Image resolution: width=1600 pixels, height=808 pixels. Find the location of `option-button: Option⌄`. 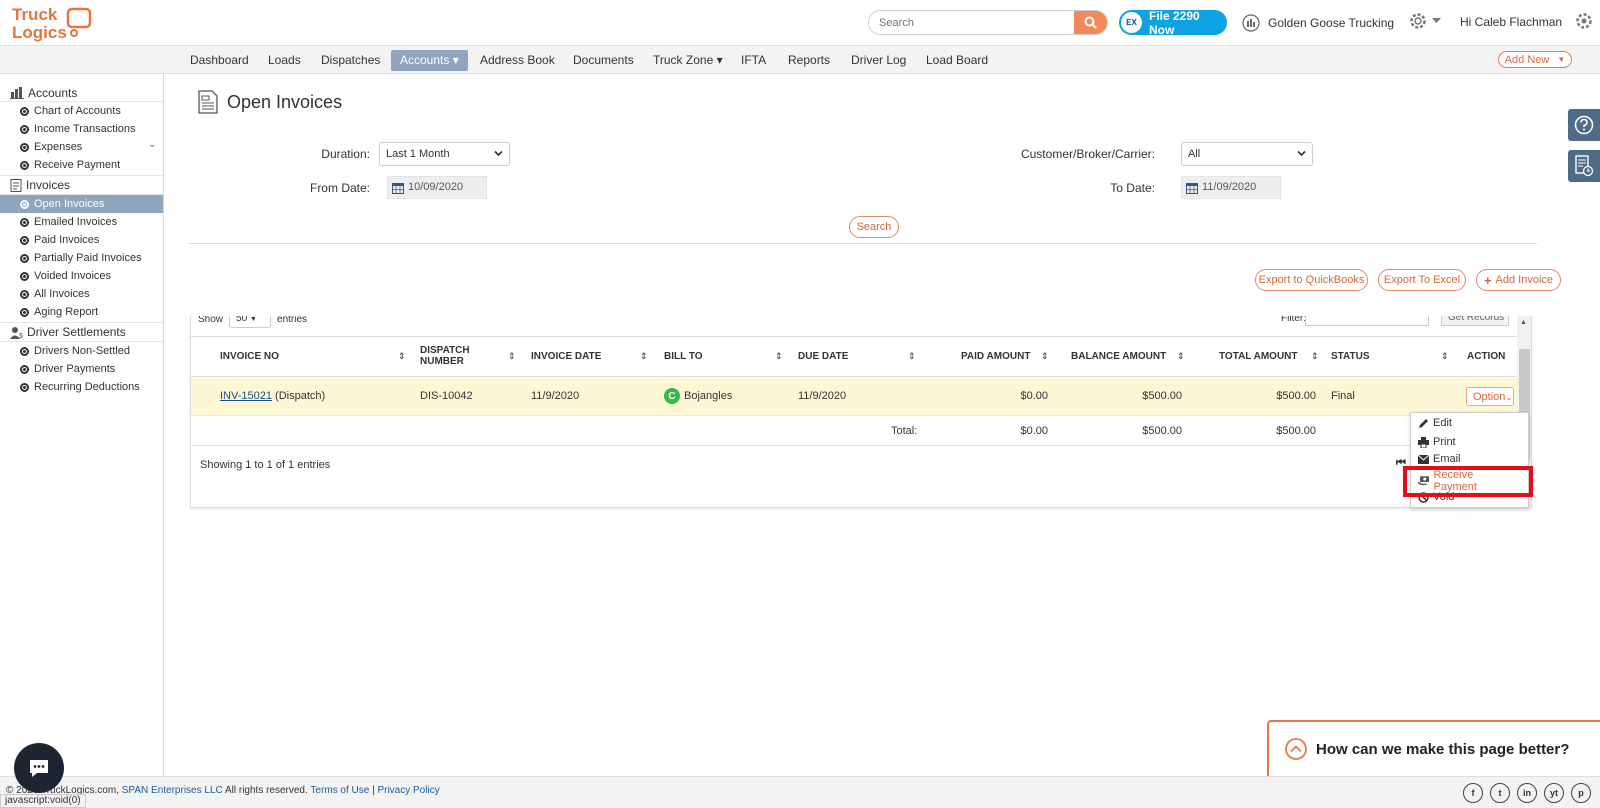

option-button: Option⌄ is located at coordinates (1490, 396).